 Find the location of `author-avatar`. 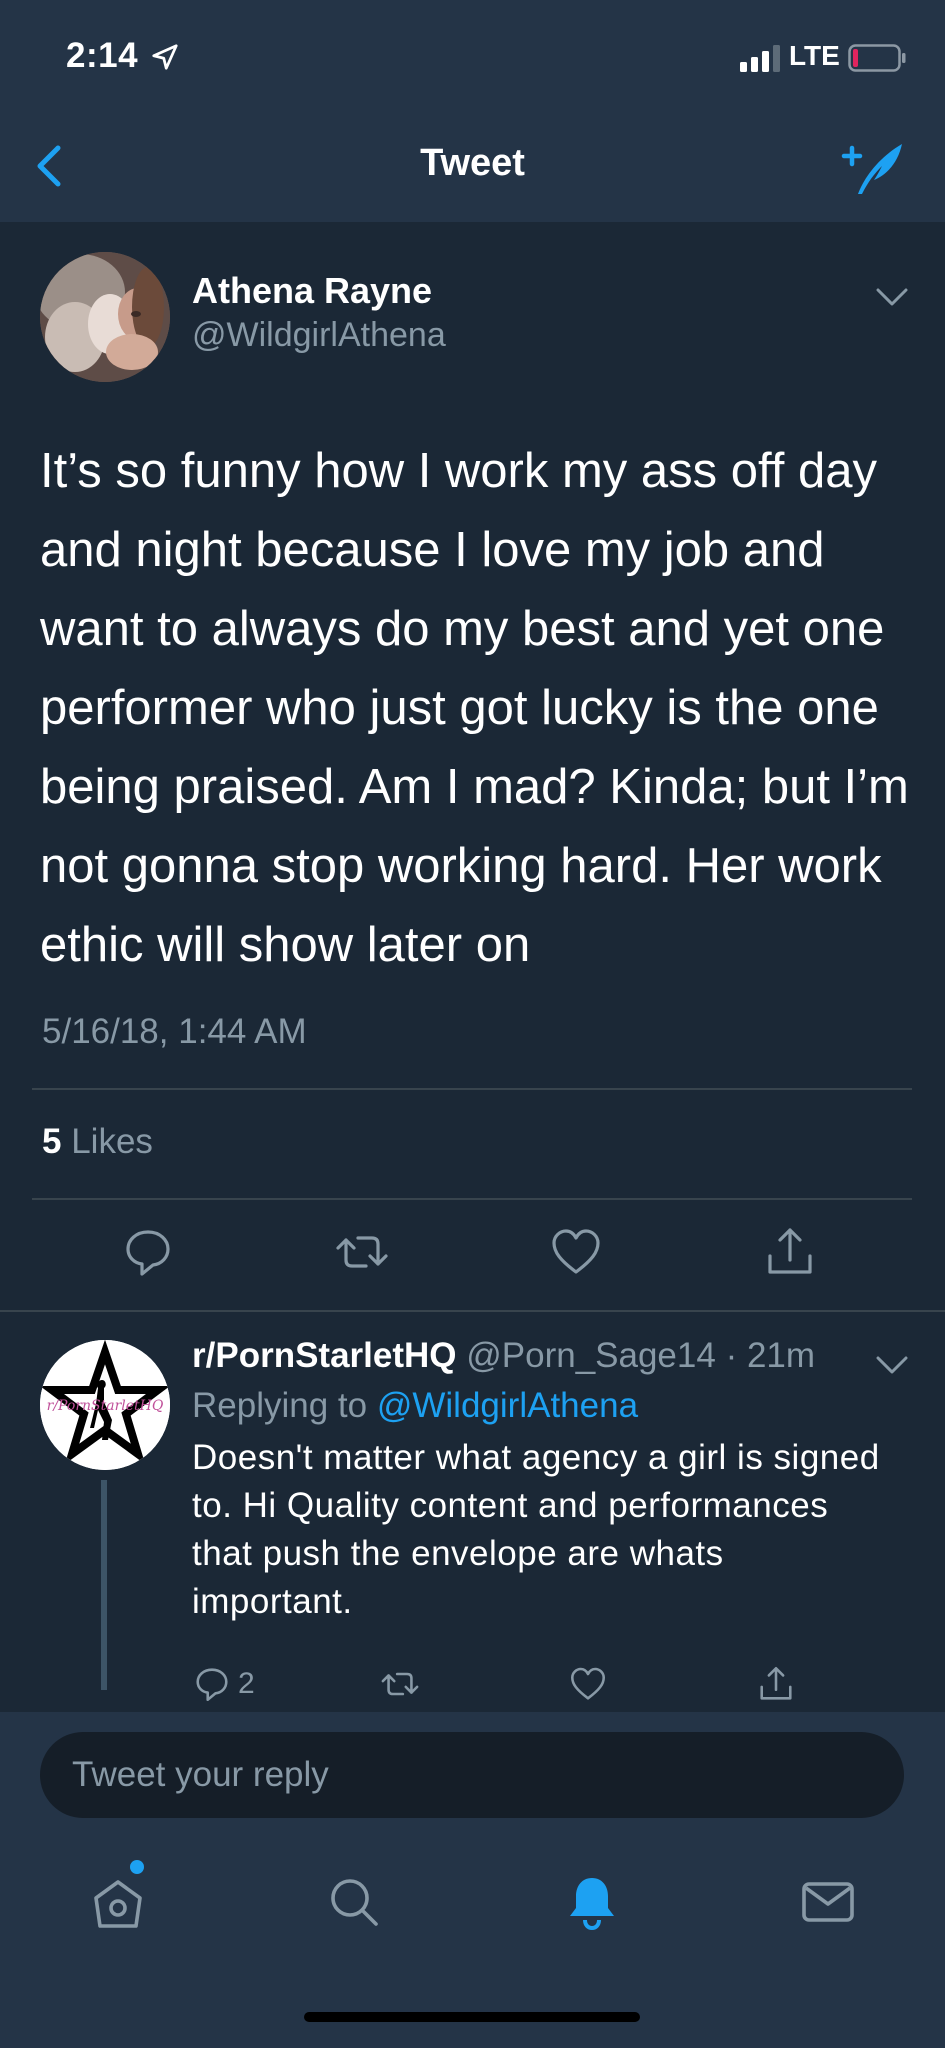

author-avatar is located at coordinates (105, 317).